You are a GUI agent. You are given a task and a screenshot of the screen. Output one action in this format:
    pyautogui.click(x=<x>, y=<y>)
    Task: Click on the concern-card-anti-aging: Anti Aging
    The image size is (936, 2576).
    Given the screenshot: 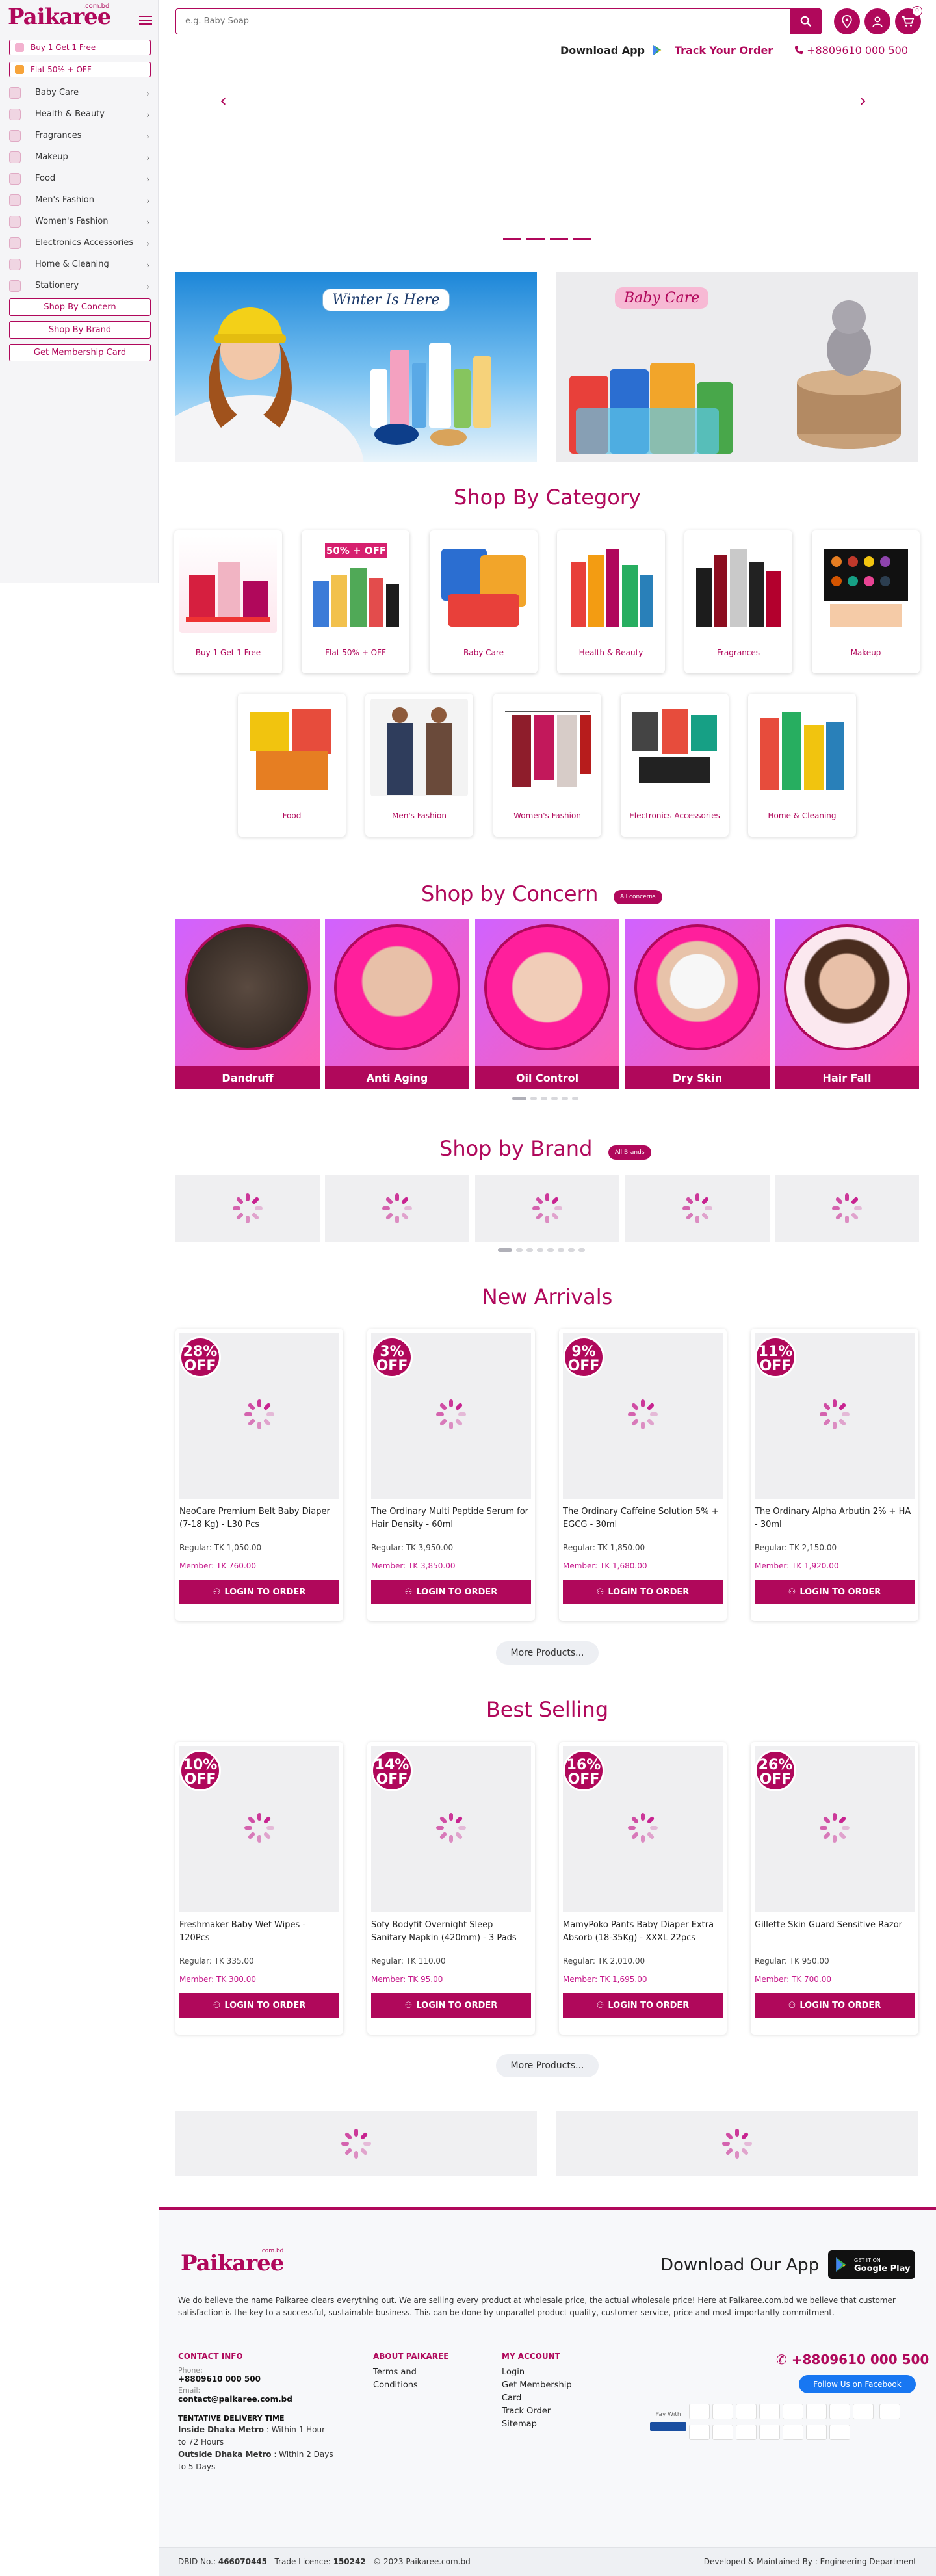 What is the action you would take?
    pyautogui.click(x=397, y=1004)
    